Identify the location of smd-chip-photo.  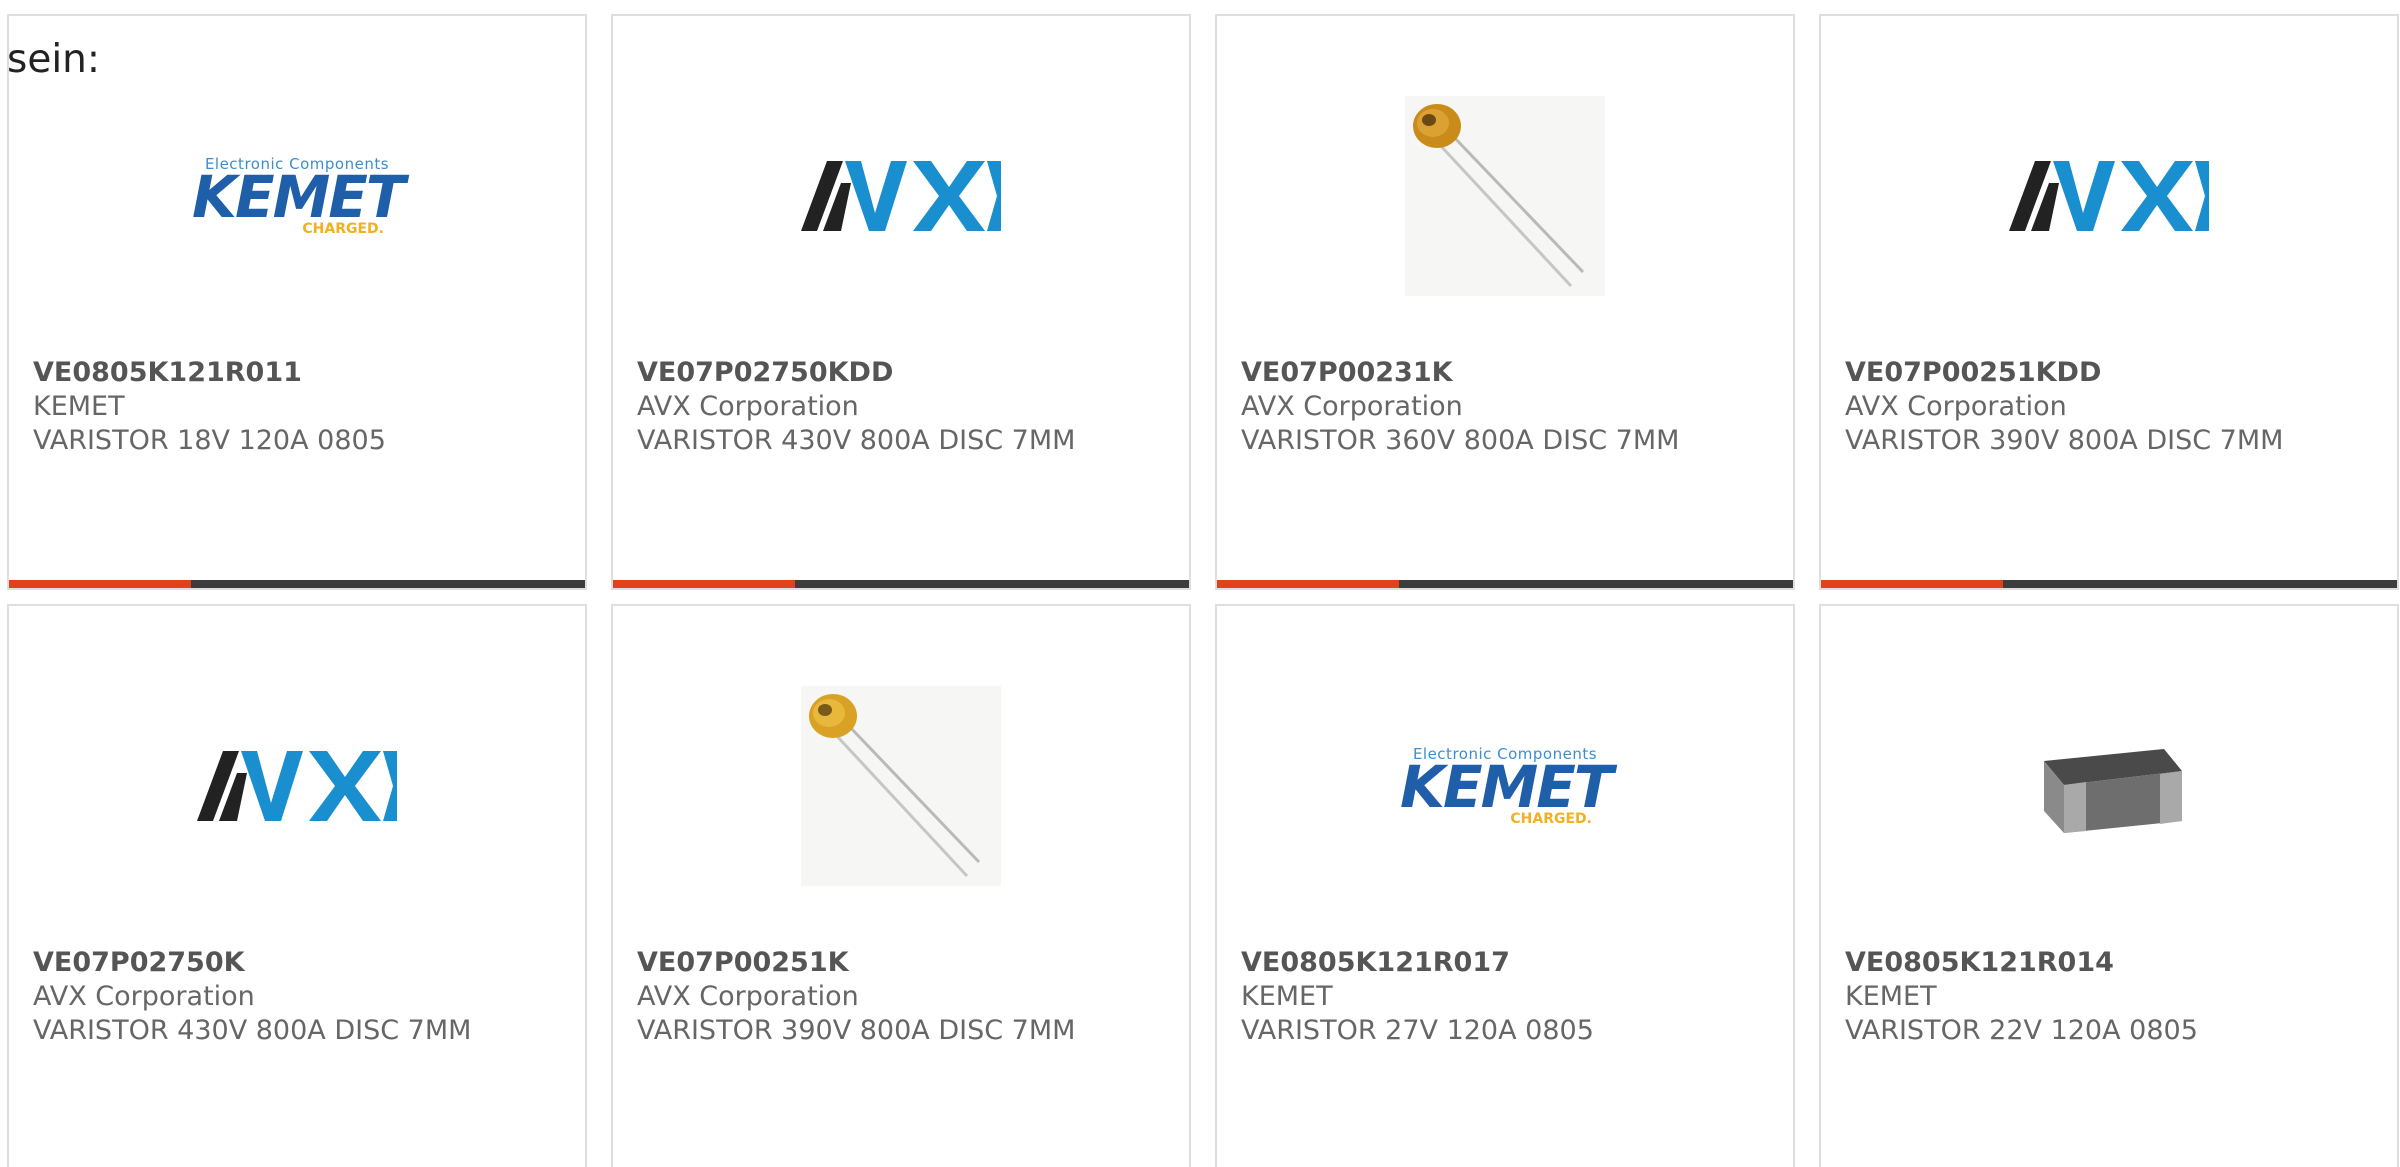
(2113, 791).